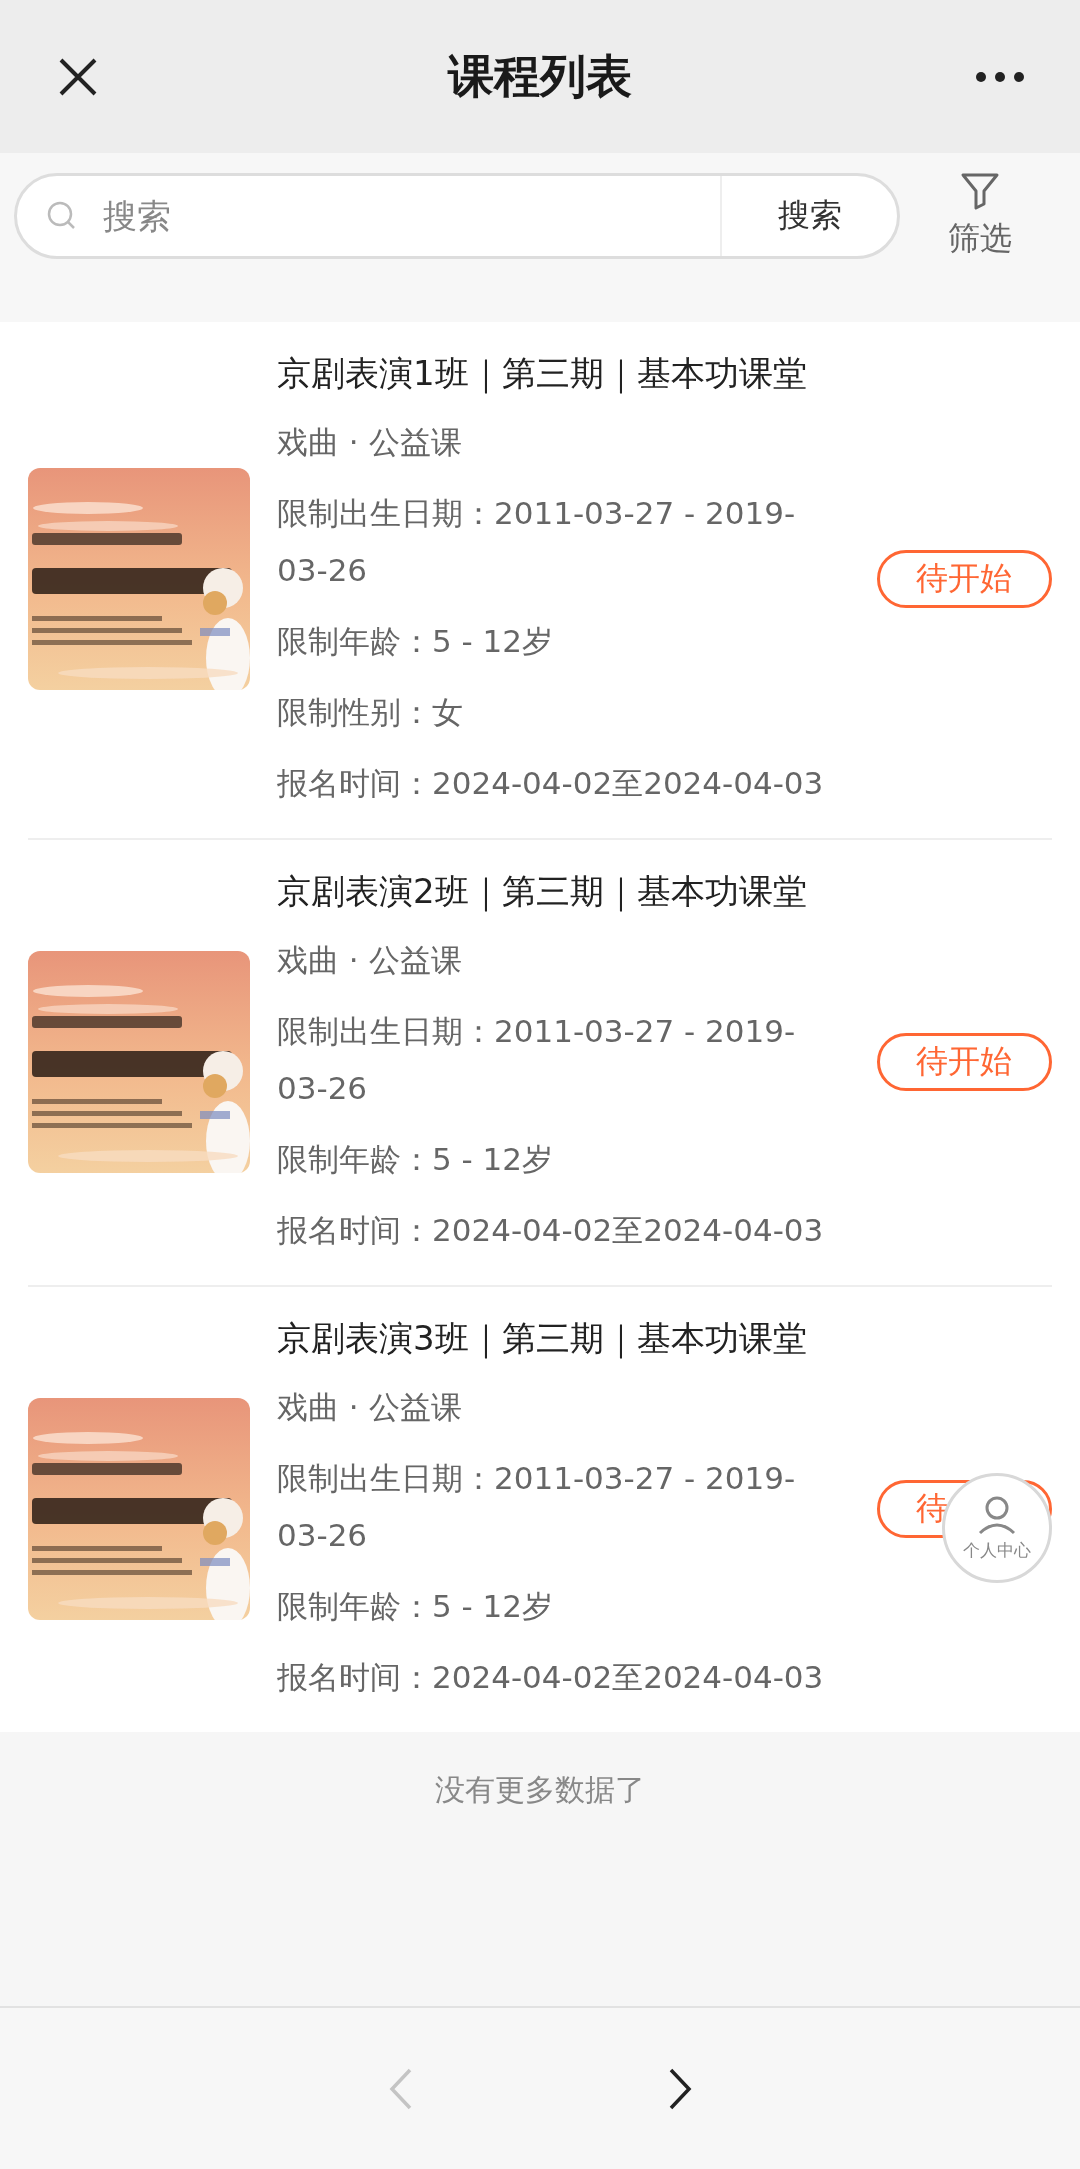 The height and width of the screenshot is (2169, 1080). I want to click on filter-icon, so click(980, 191).